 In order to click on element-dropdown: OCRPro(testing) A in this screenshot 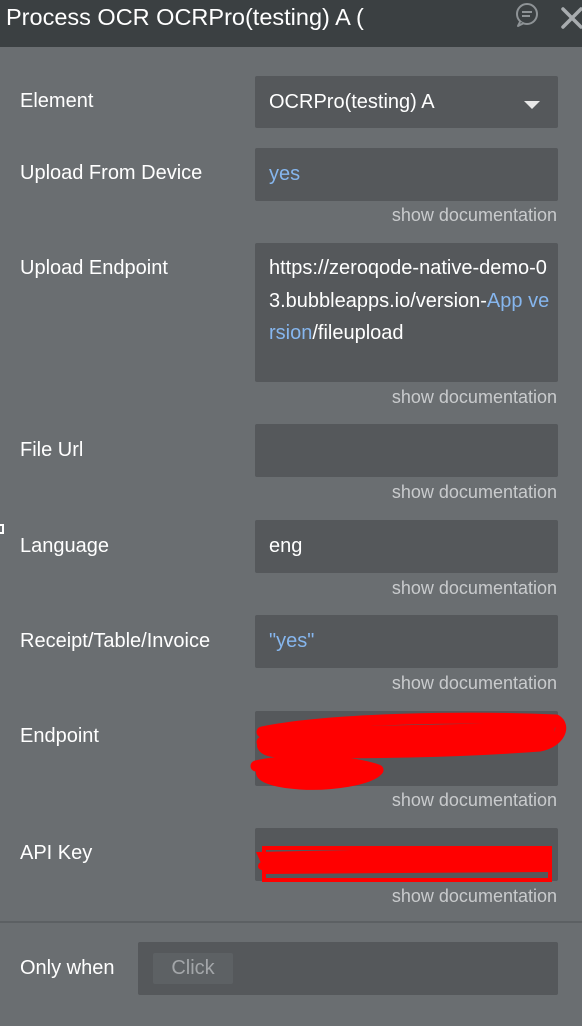, I will do `click(406, 102)`.